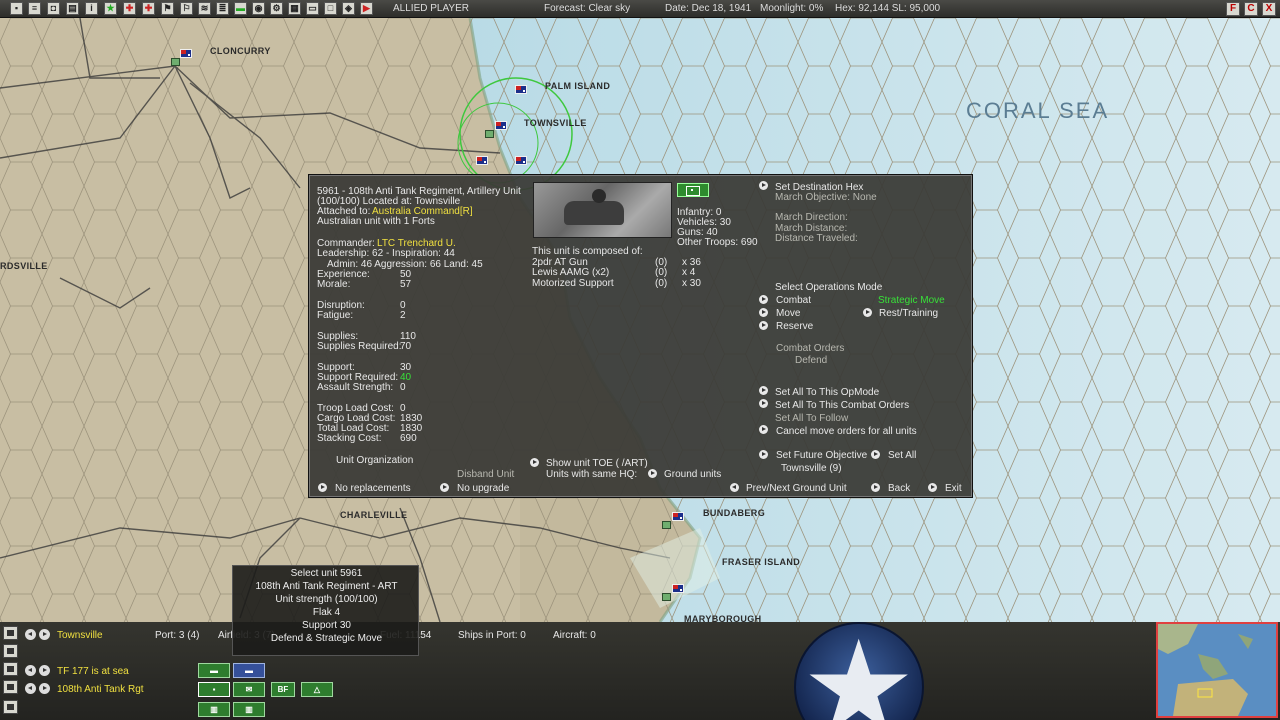 This screenshot has height=720, width=1280. I want to click on exit-button: Exit, so click(953, 488).